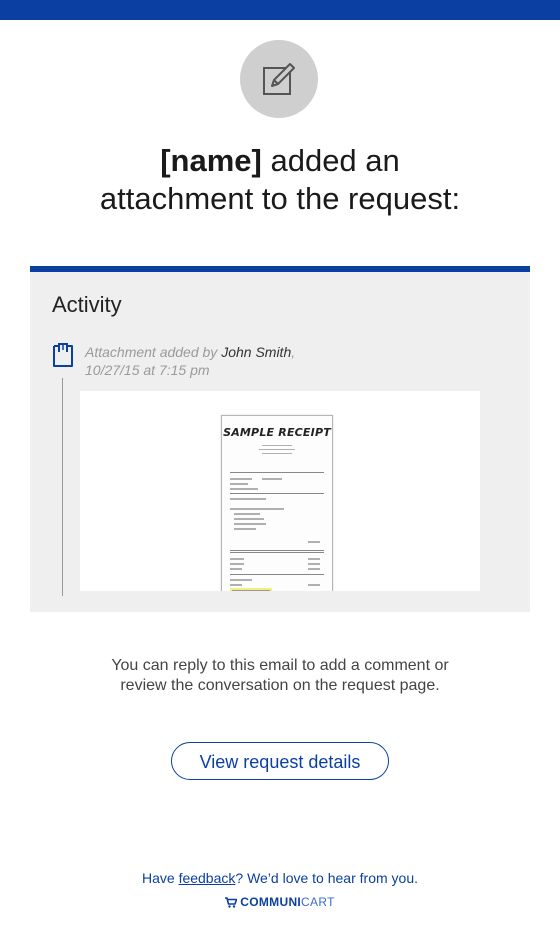 The height and width of the screenshot is (950, 560). I want to click on activity-title: Activity, so click(87, 304).